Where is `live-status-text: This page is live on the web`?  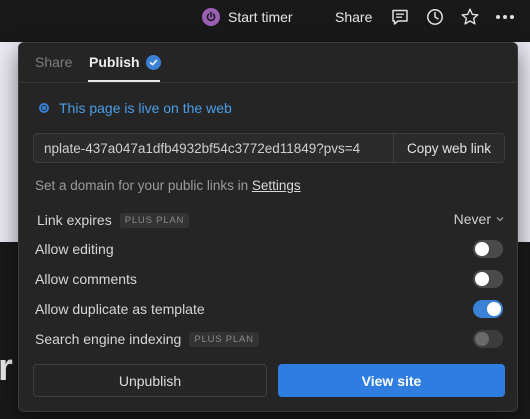 live-status-text: This page is live on the web is located at coordinates (145, 108).